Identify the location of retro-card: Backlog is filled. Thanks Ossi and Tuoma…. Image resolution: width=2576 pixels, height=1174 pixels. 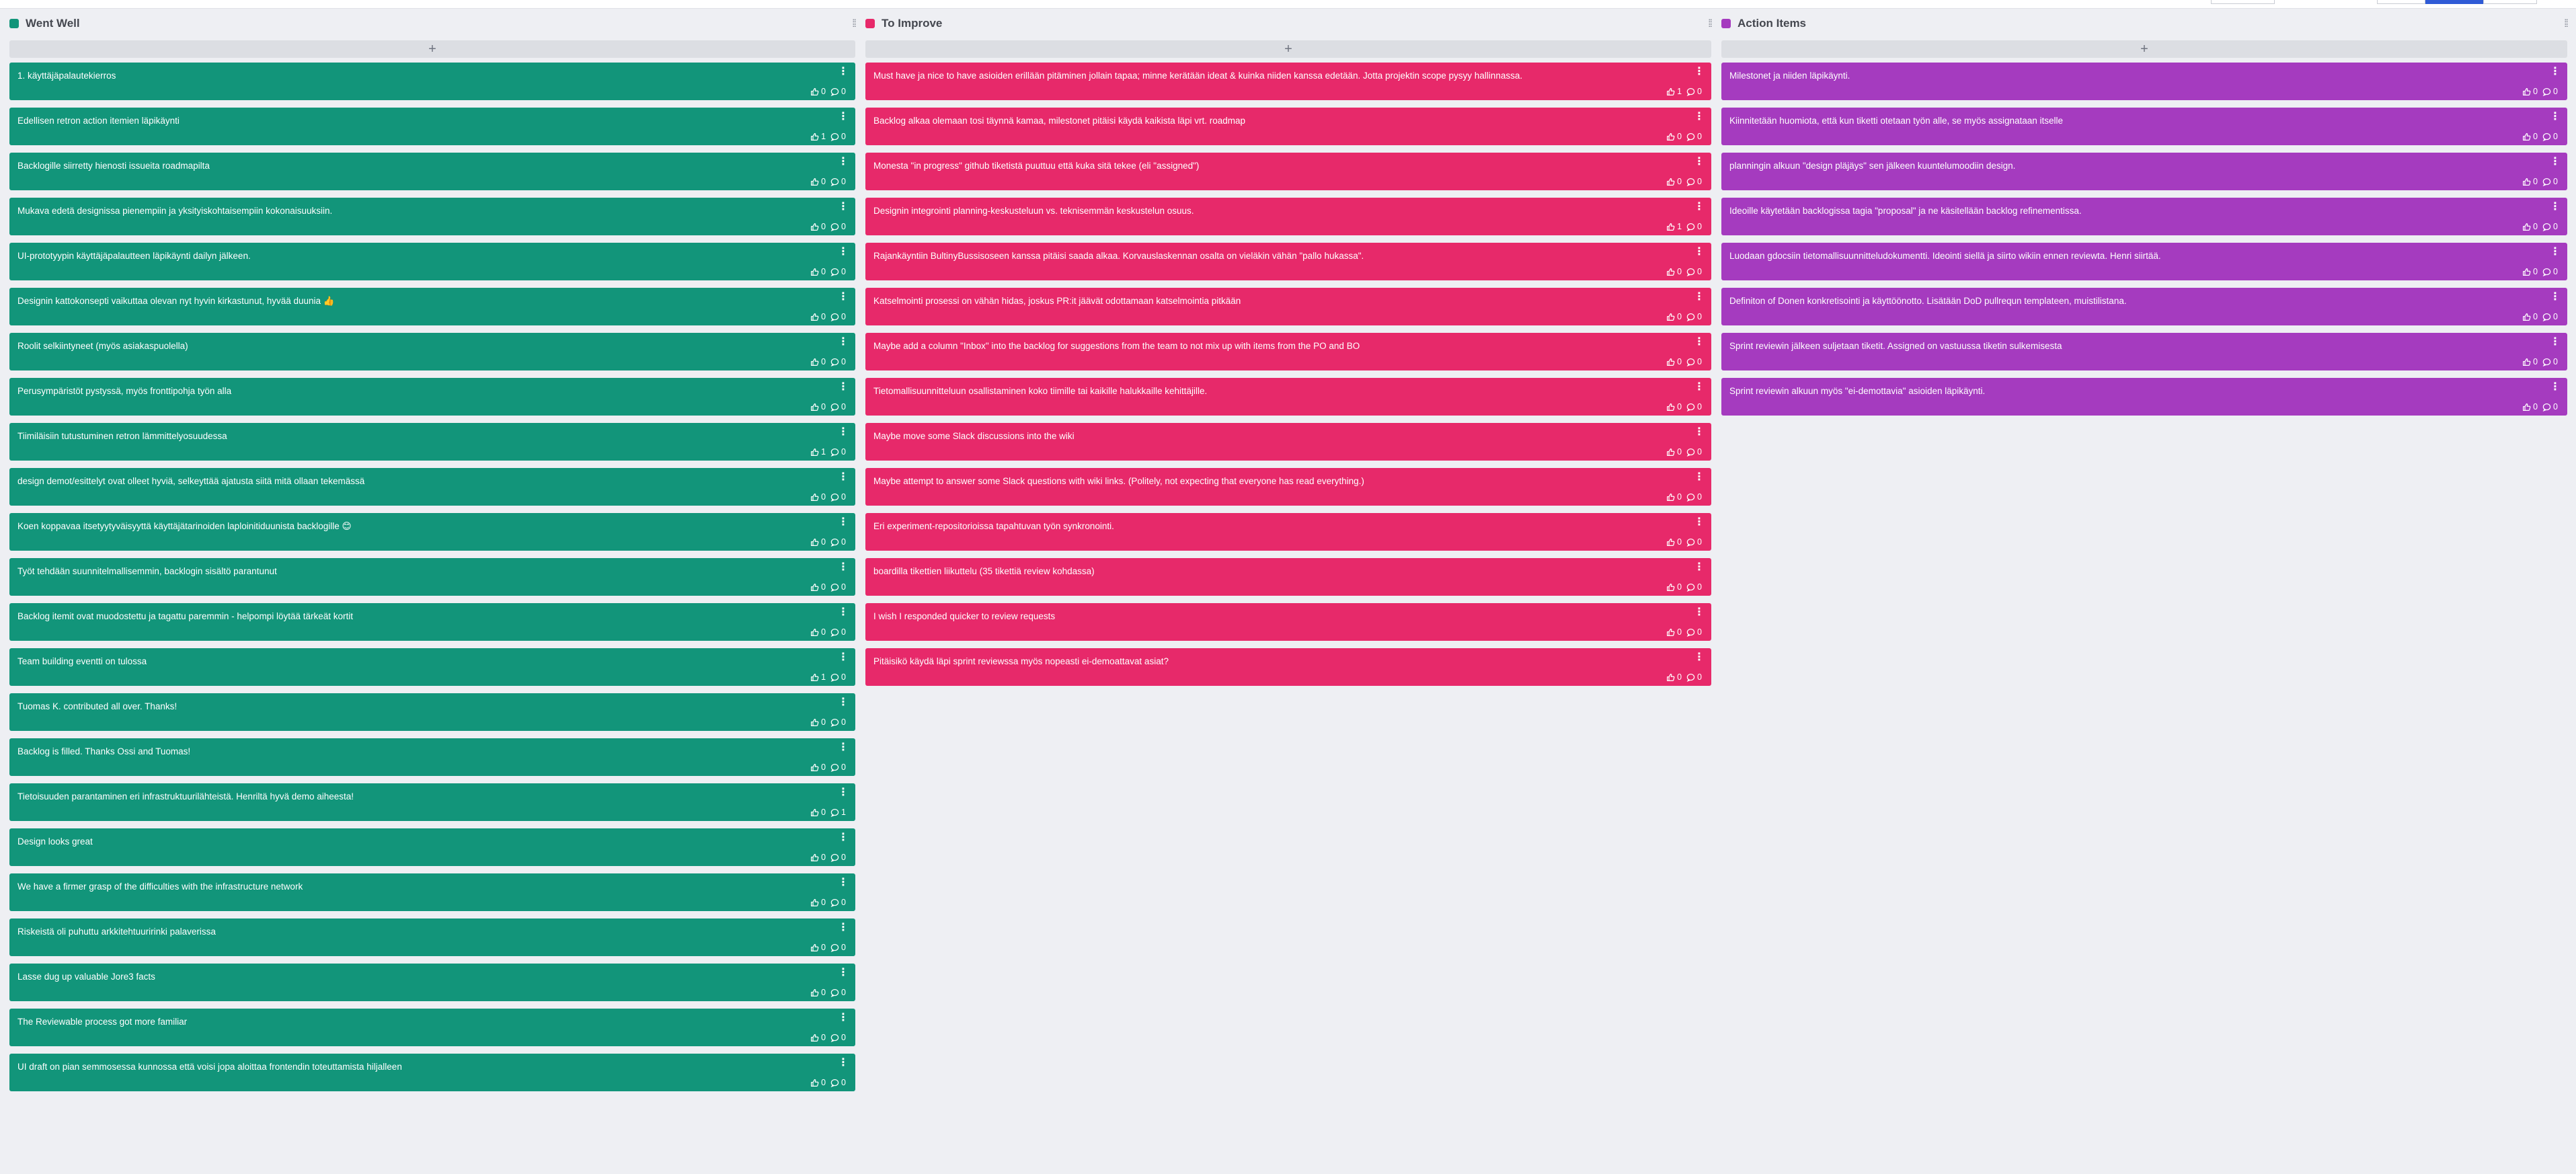
(432, 757).